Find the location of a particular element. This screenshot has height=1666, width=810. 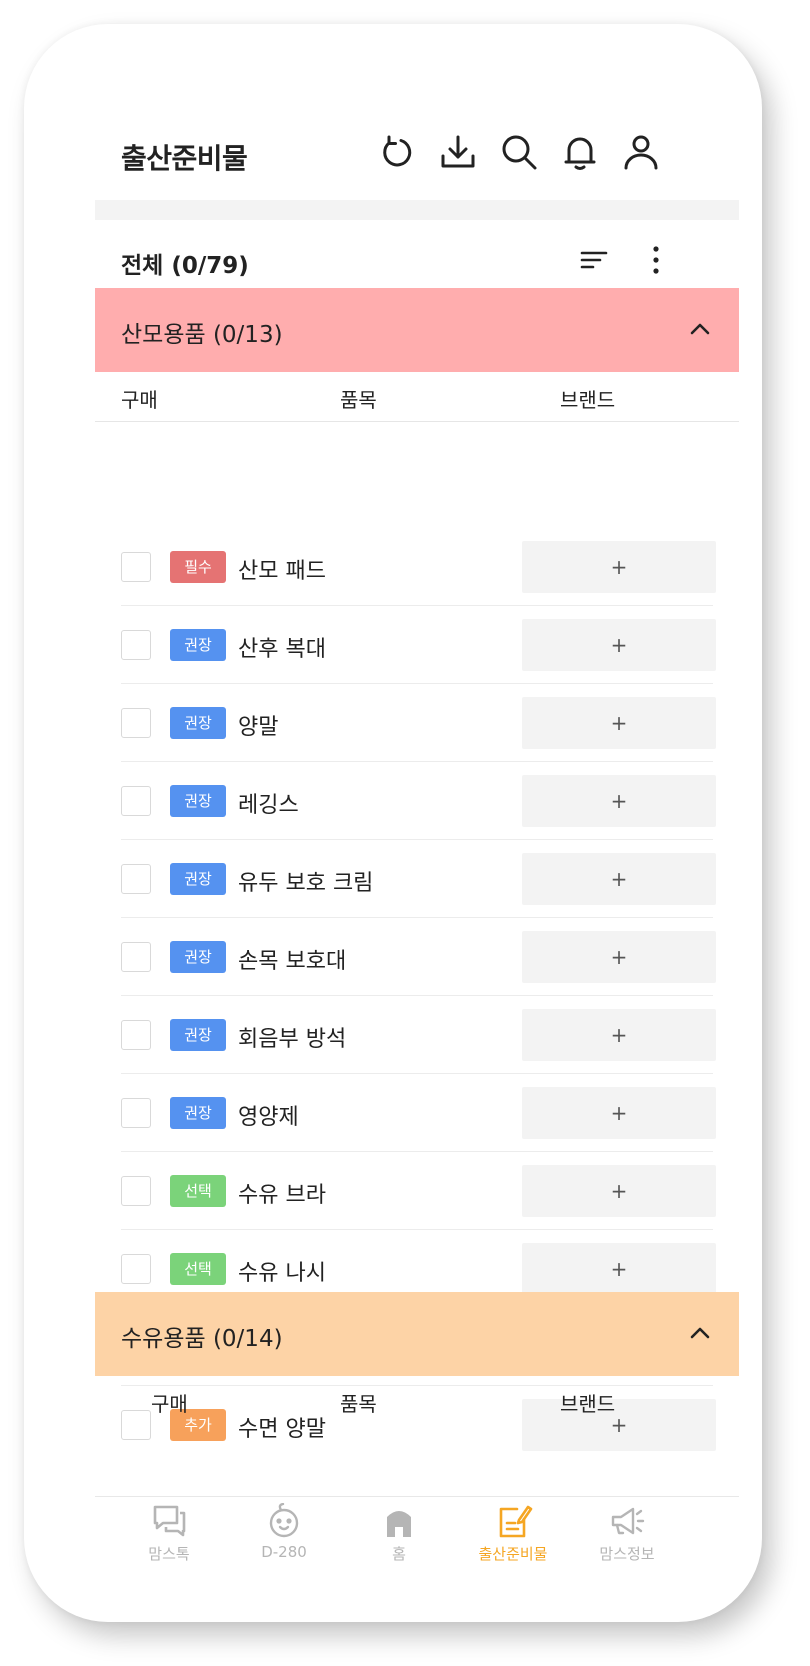

item-name: 산후 복대 is located at coordinates (282, 649).